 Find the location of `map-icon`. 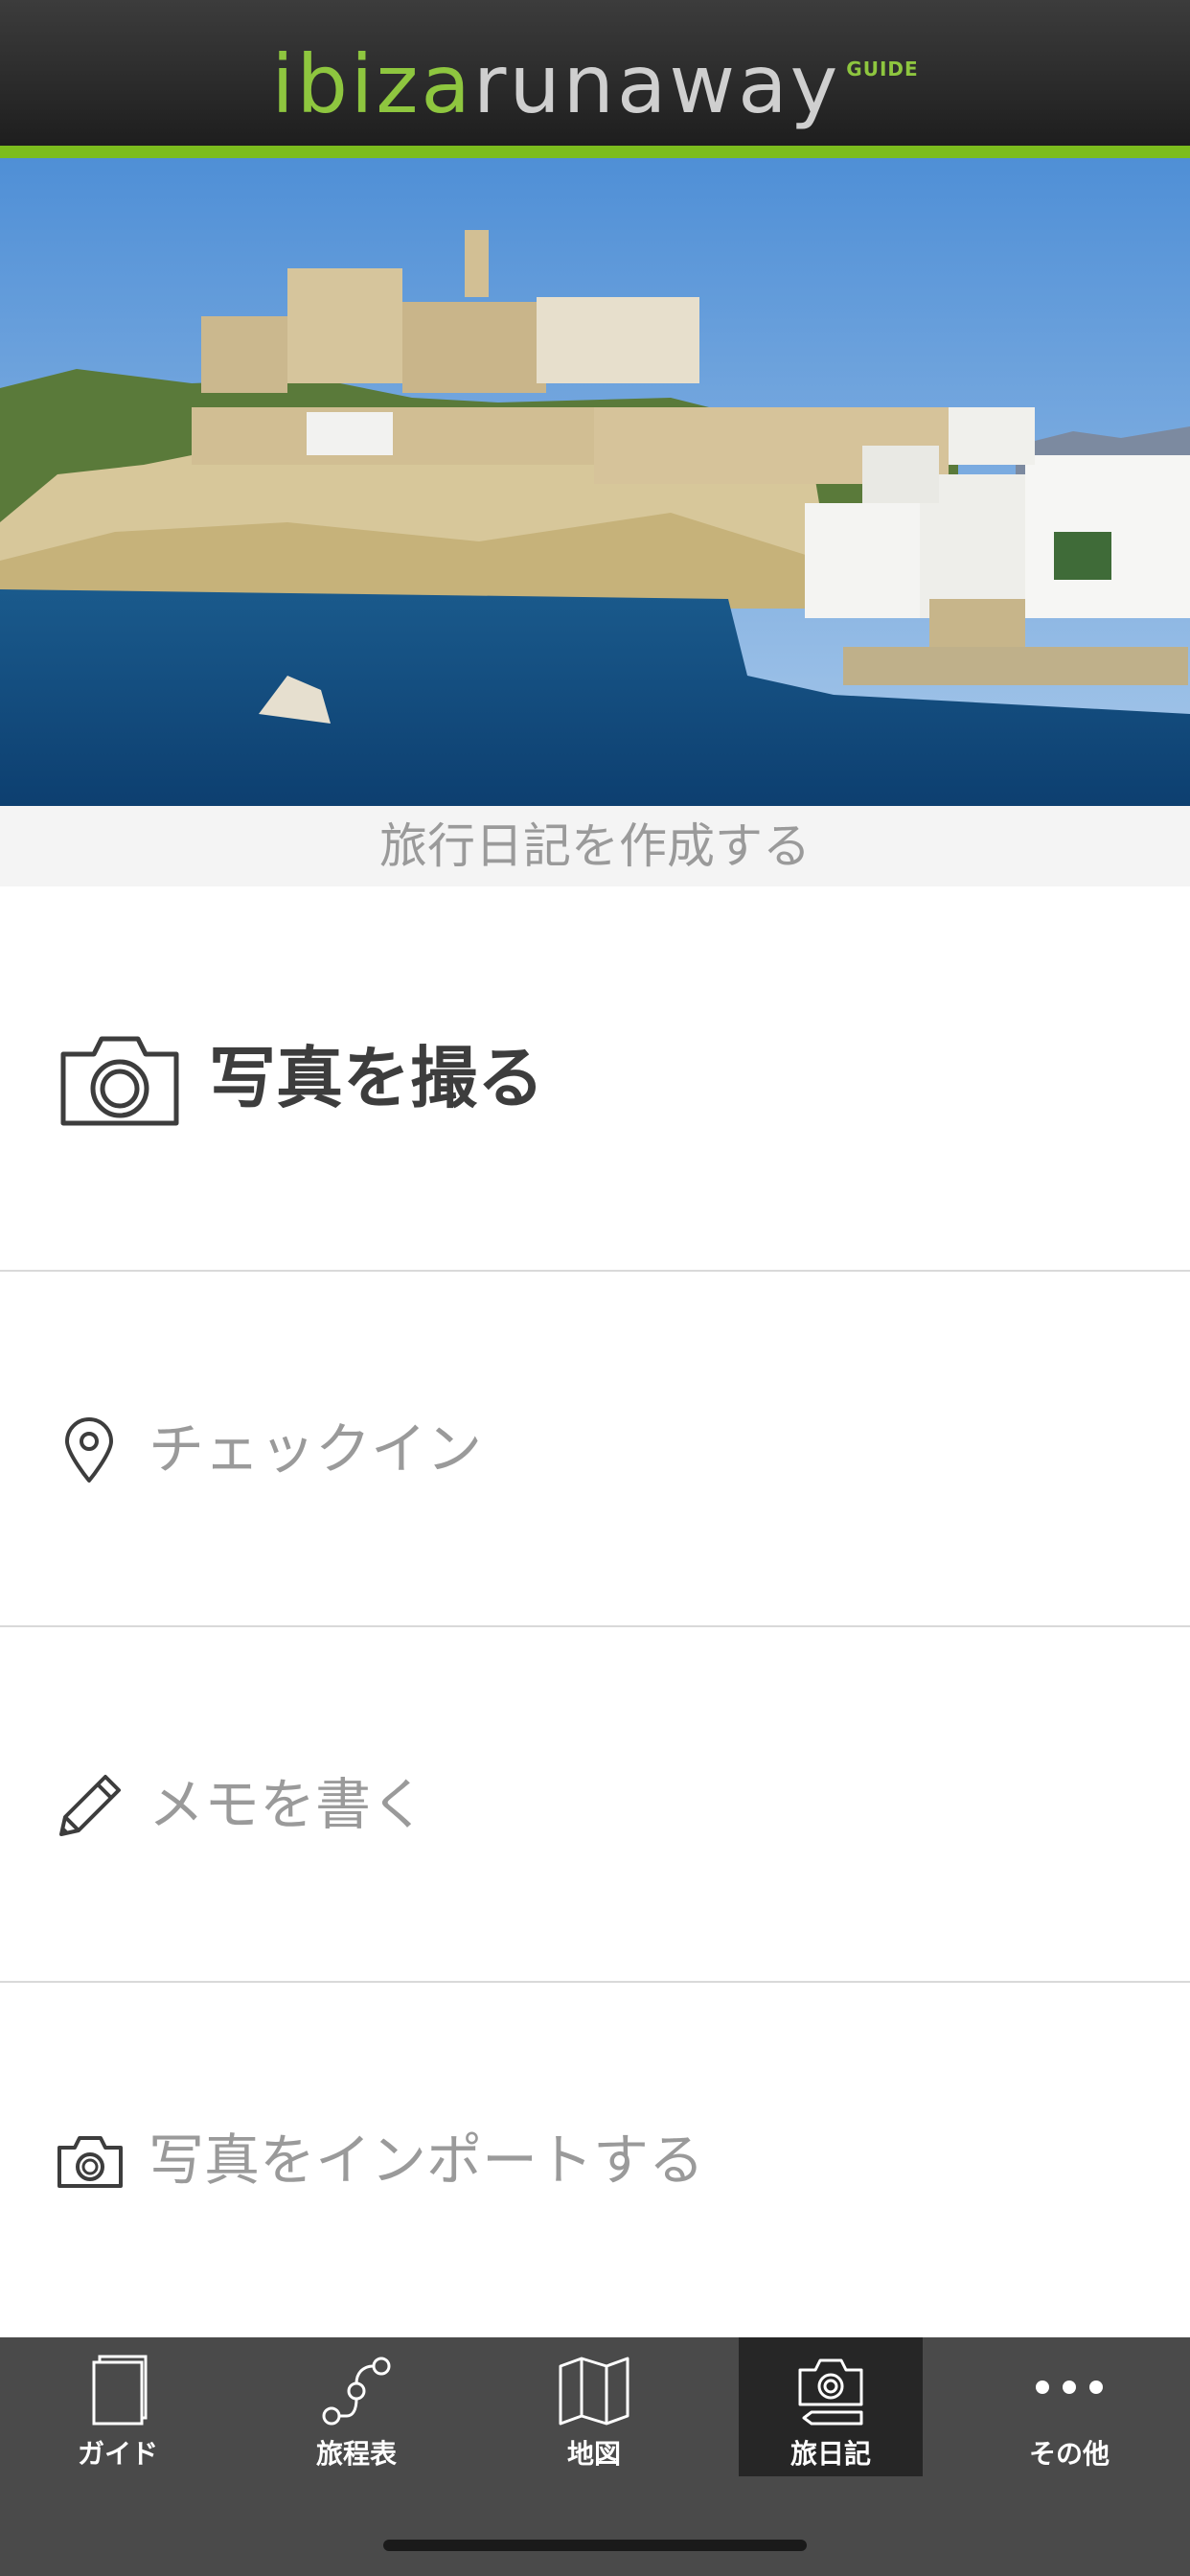

map-icon is located at coordinates (594, 2393).